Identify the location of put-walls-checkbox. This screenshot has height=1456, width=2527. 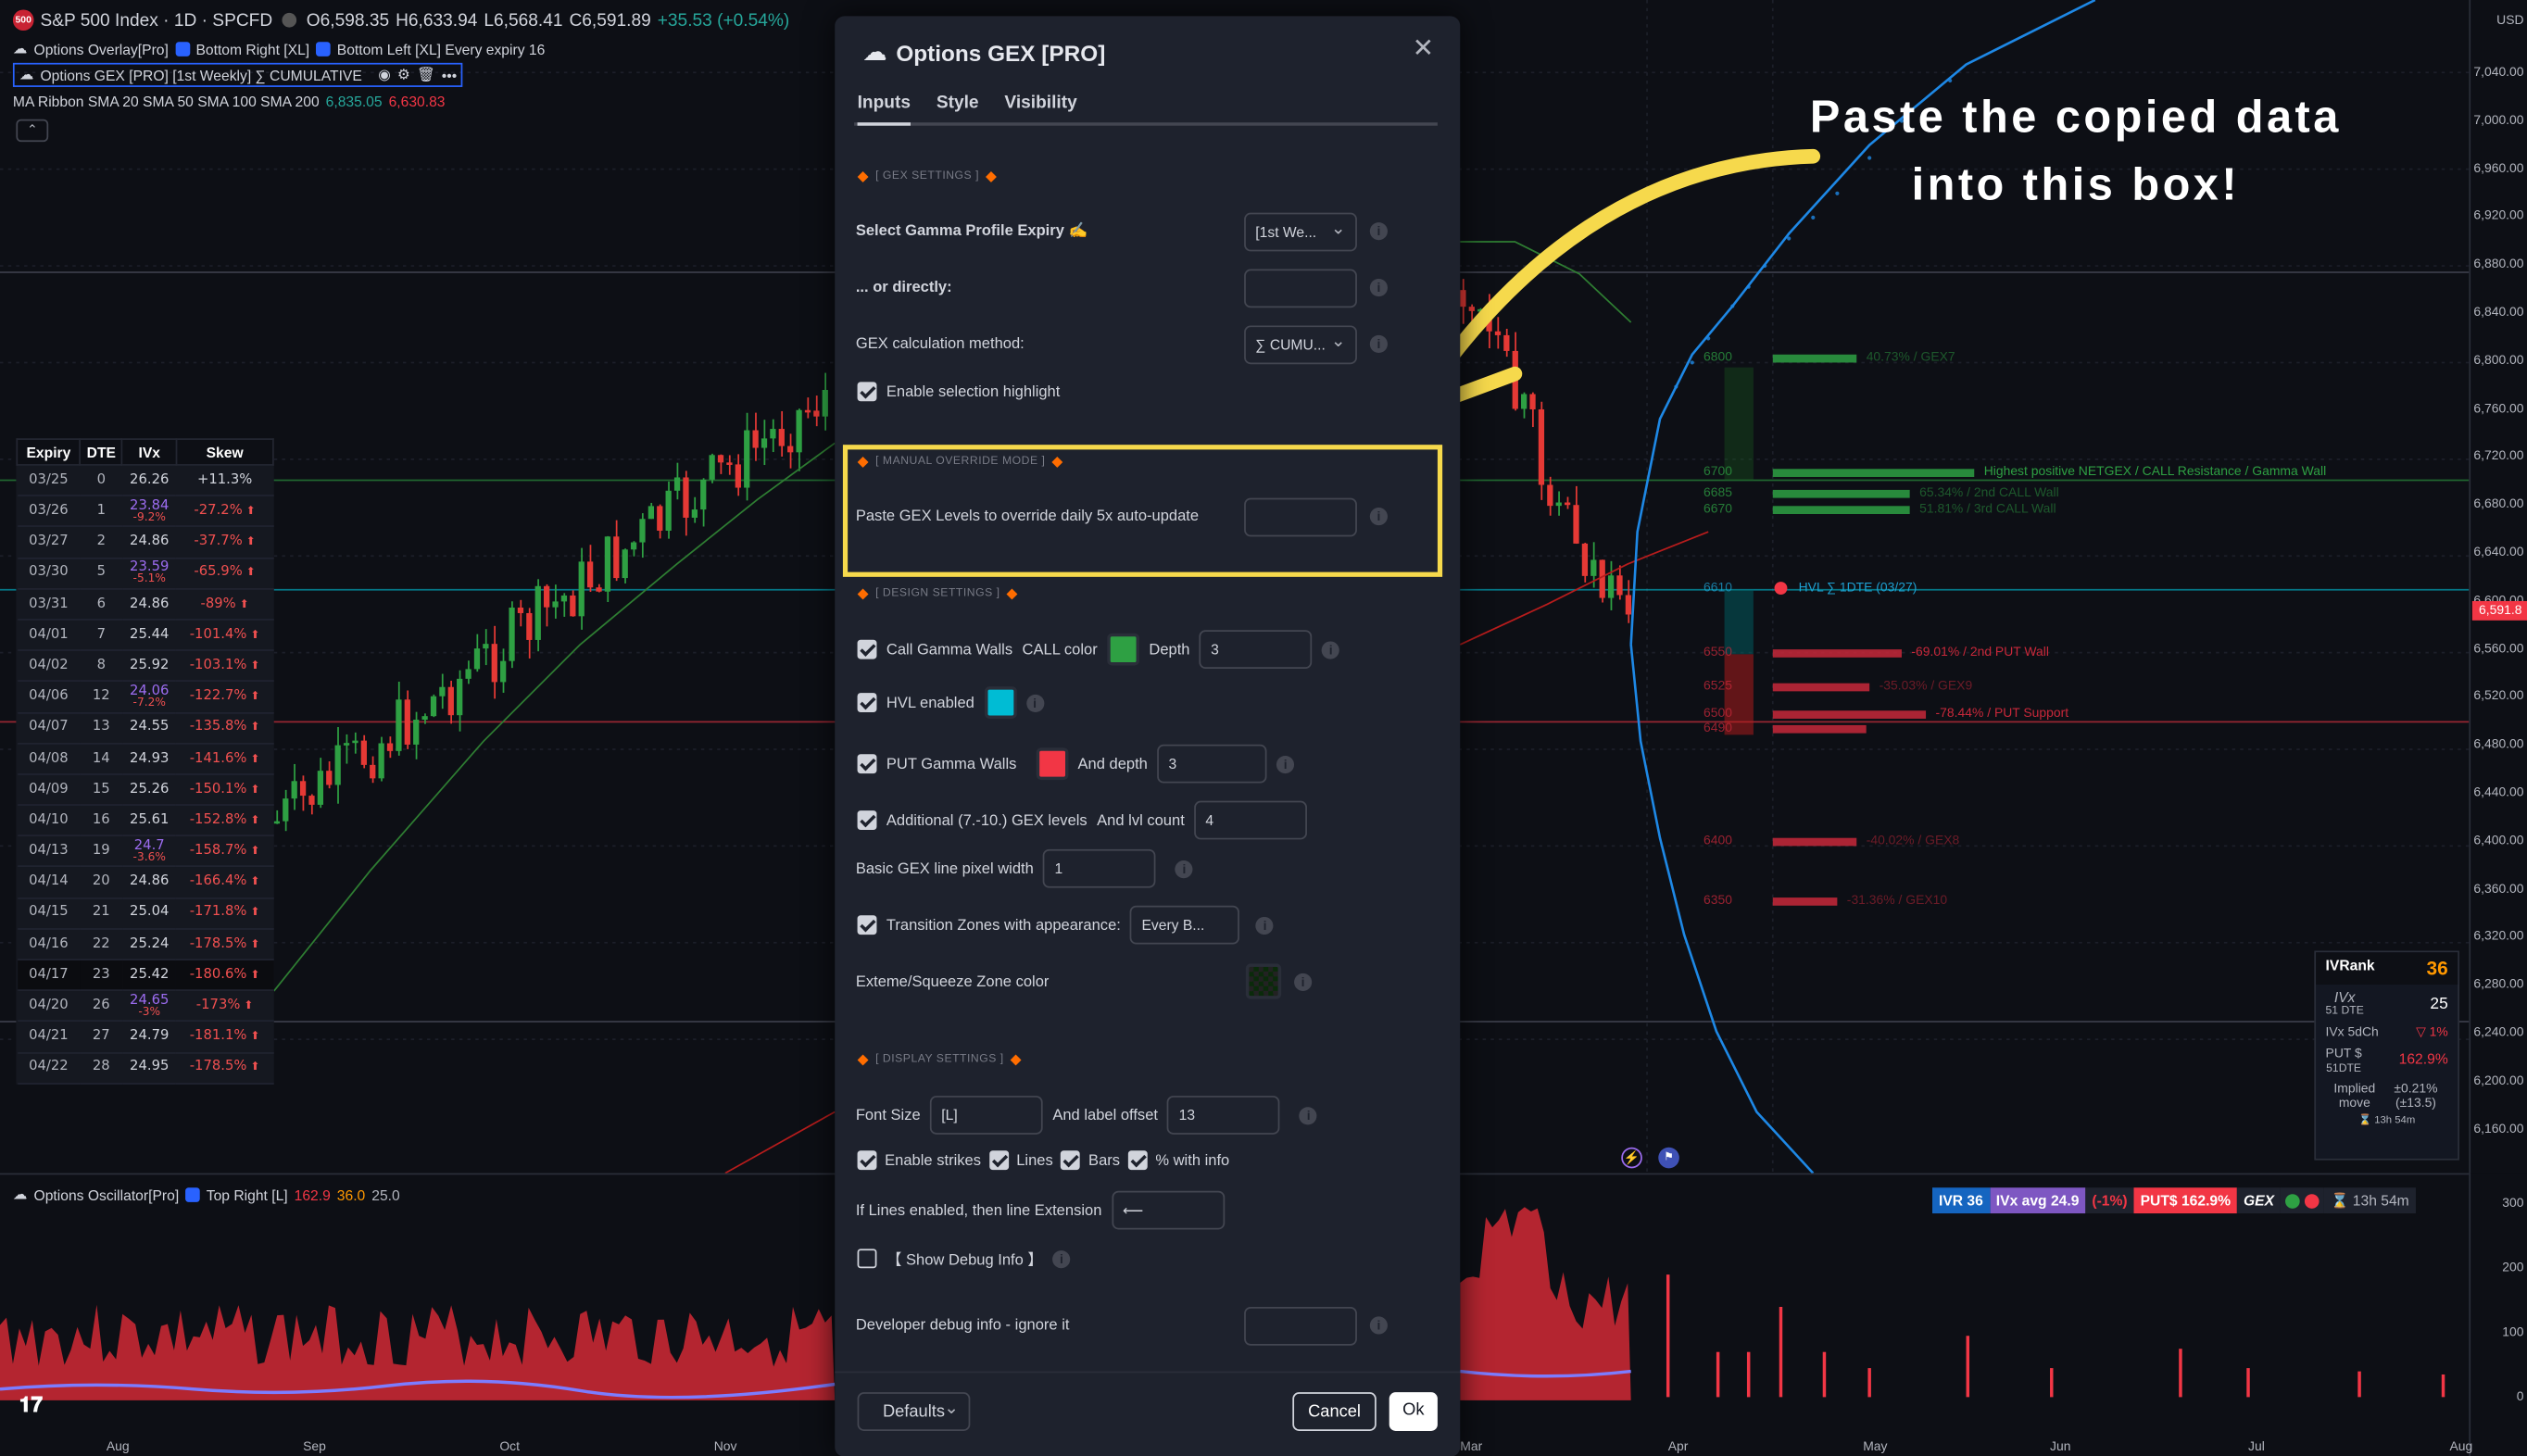
(867, 764).